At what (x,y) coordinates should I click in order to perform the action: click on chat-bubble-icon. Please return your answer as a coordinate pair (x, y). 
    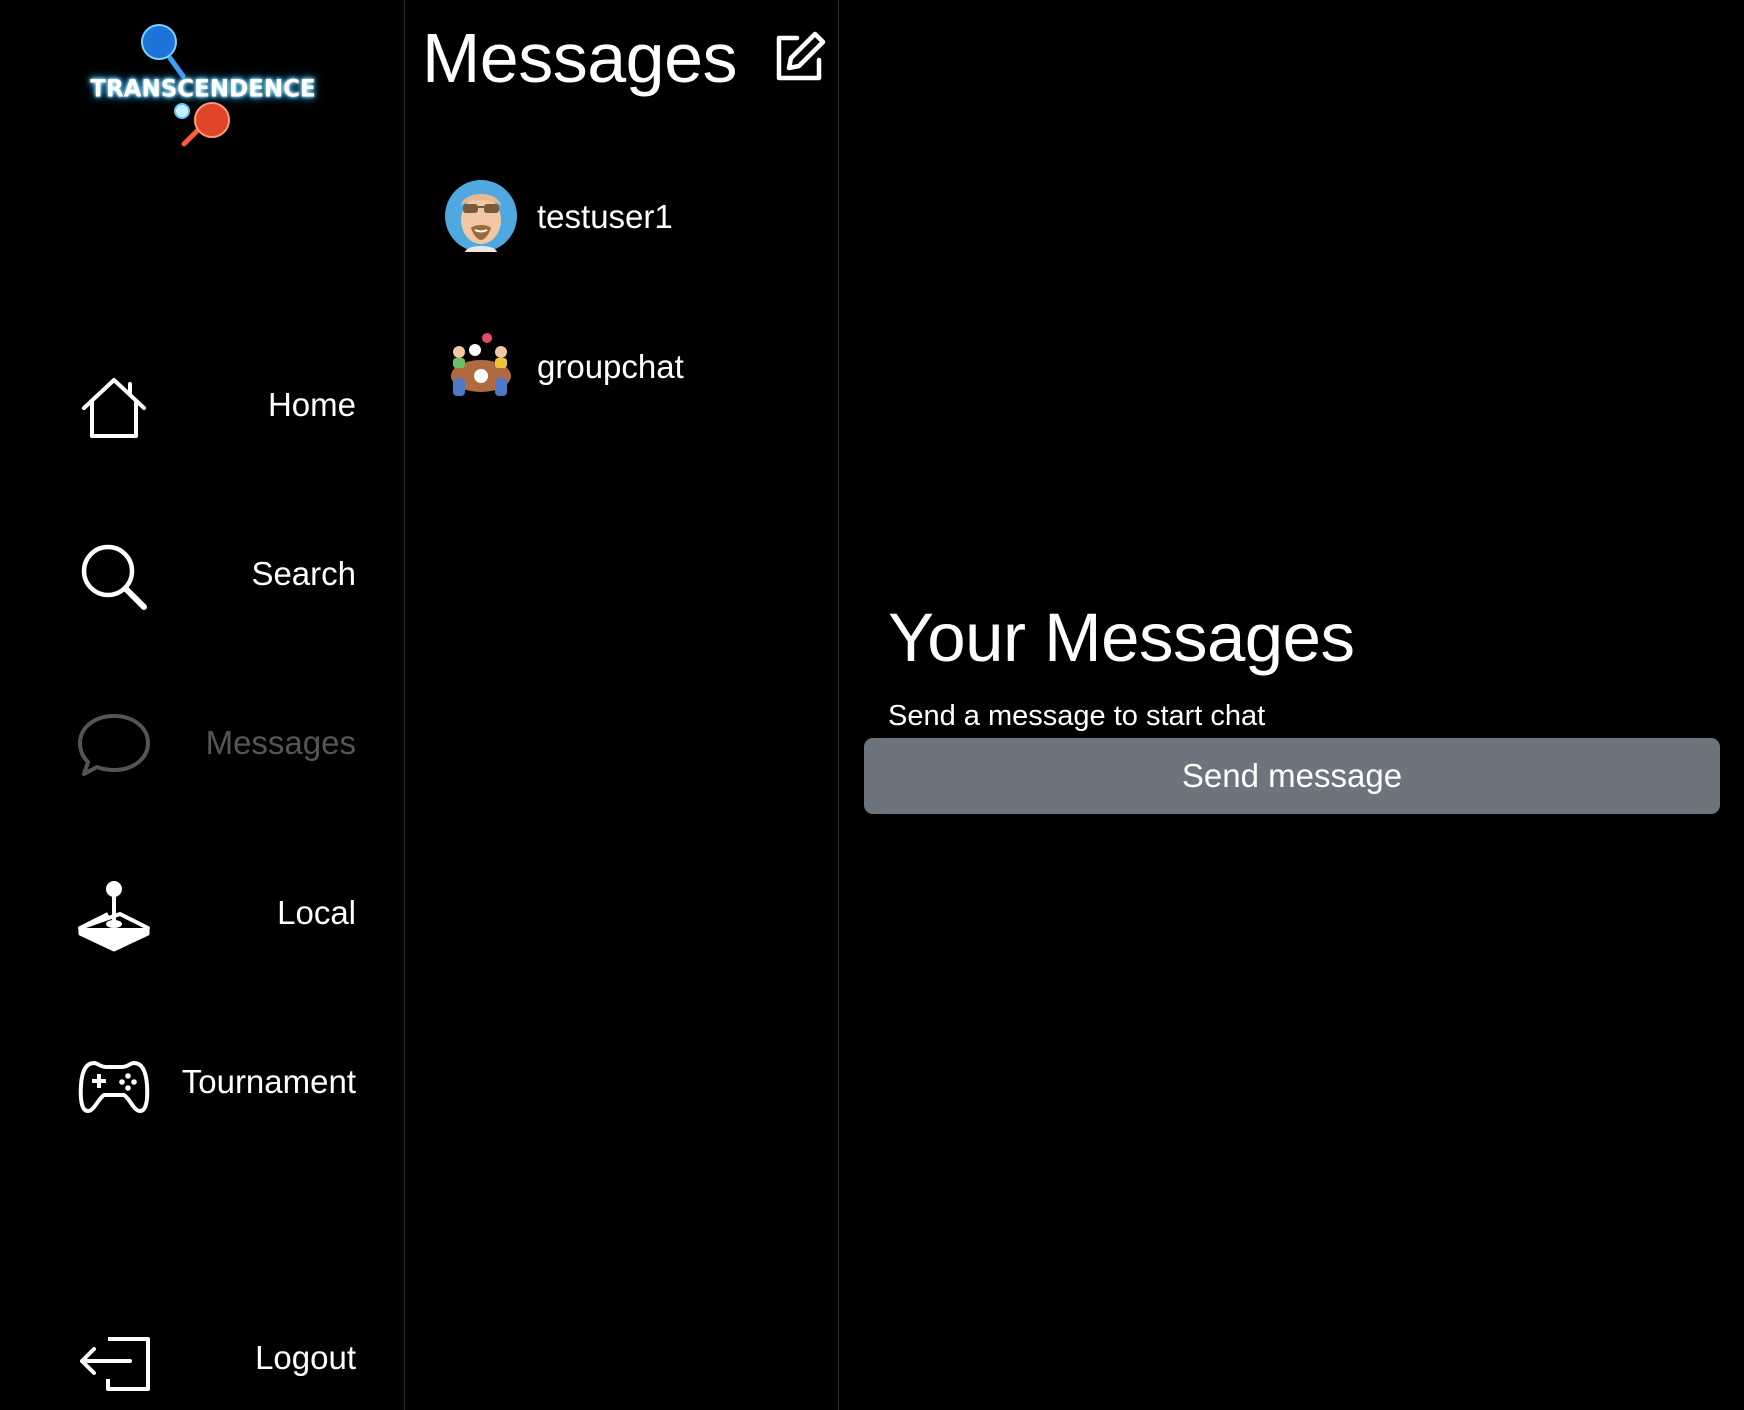
    Looking at the image, I should click on (114, 745).